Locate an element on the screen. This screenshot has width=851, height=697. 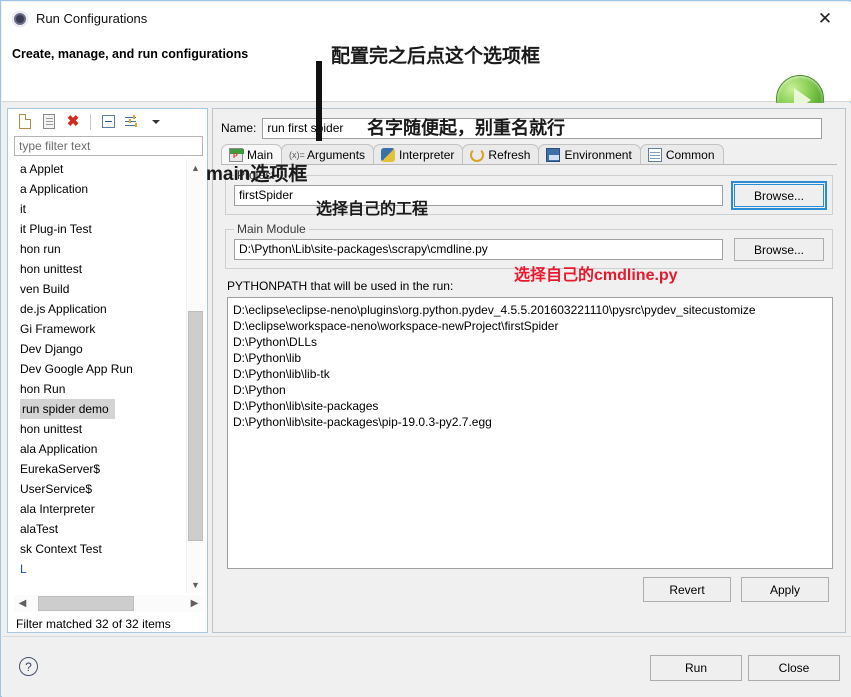
tree-item: de.js Application is located at coordinates (100, 309).